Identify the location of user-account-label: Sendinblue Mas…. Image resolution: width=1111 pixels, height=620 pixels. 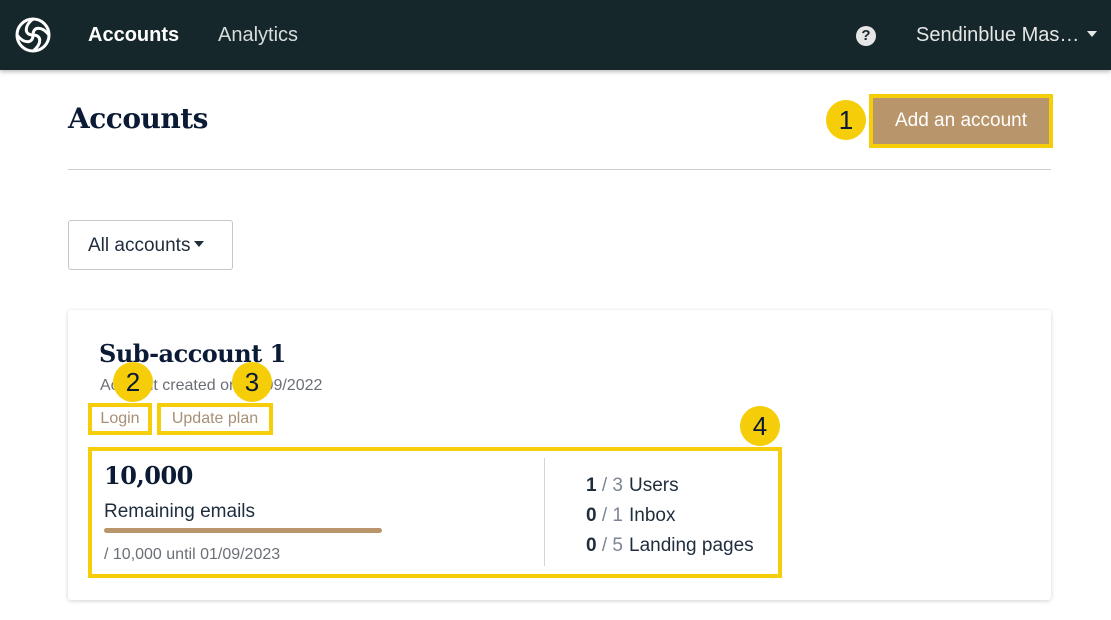
(998, 35).